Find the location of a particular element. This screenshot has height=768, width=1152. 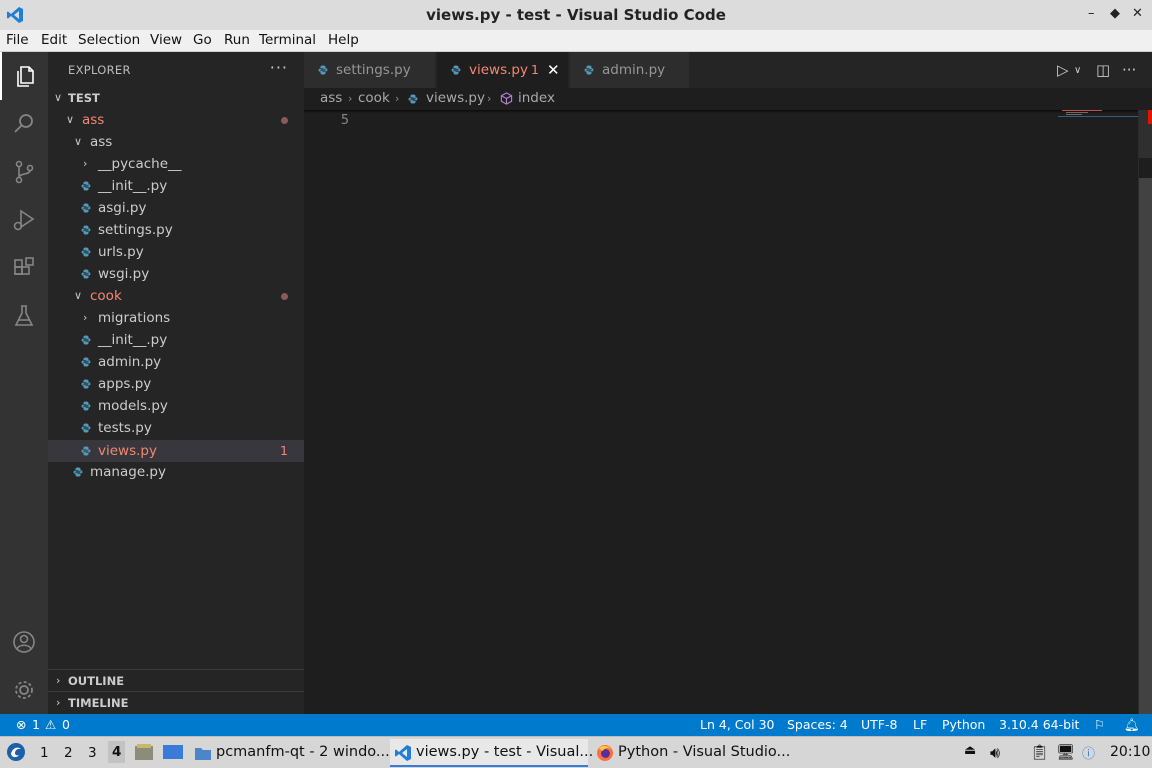

manage-activity is located at coordinates (24, 690).